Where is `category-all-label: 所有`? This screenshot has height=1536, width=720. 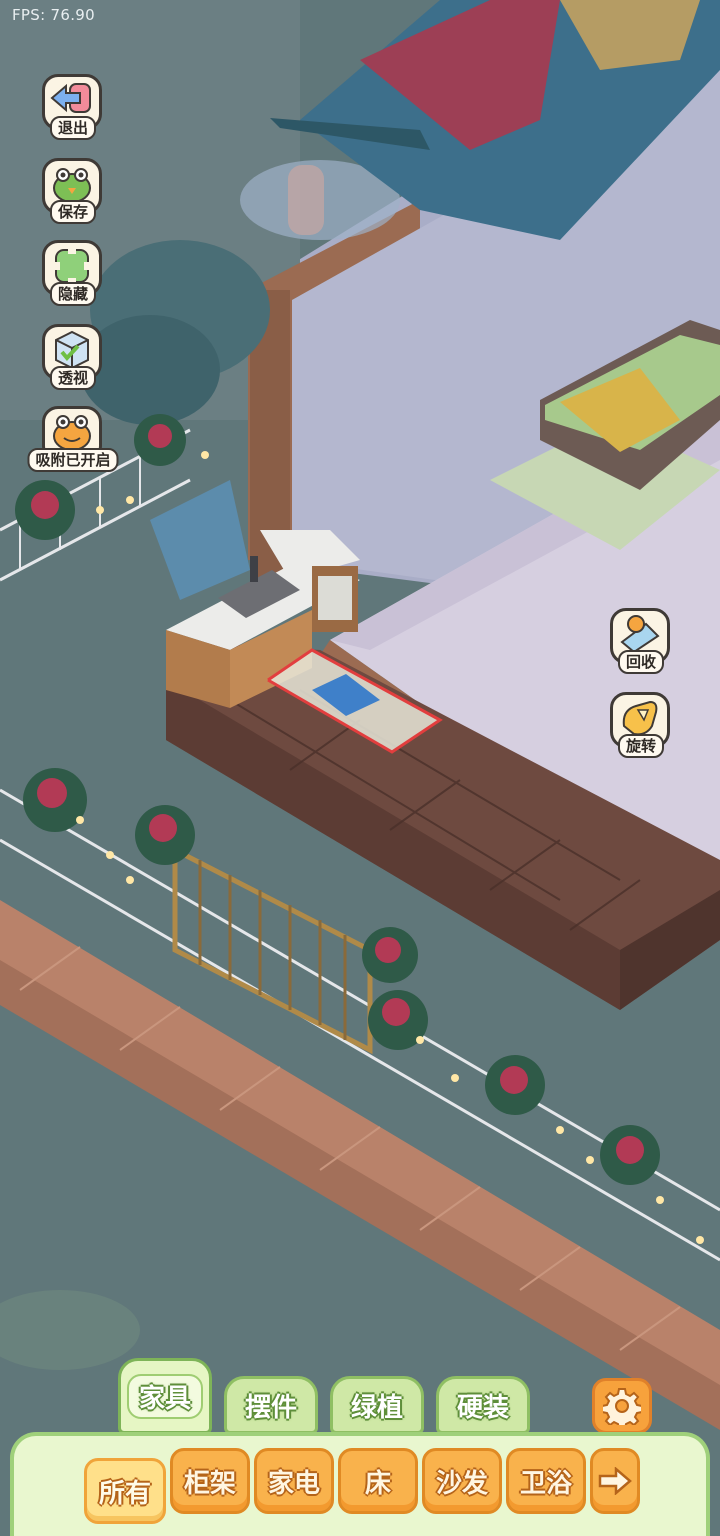 category-all-label: 所有 is located at coordinates (124, 1493).